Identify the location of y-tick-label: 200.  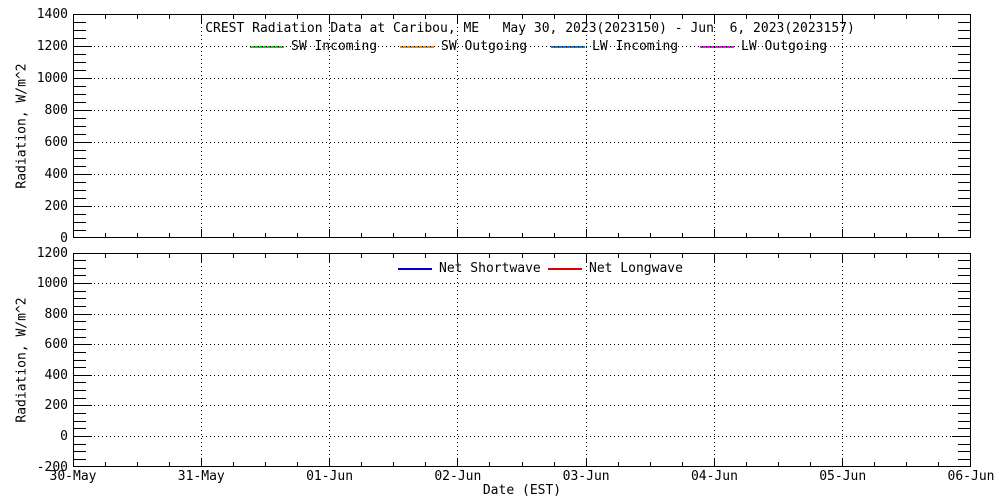
(56, 406).